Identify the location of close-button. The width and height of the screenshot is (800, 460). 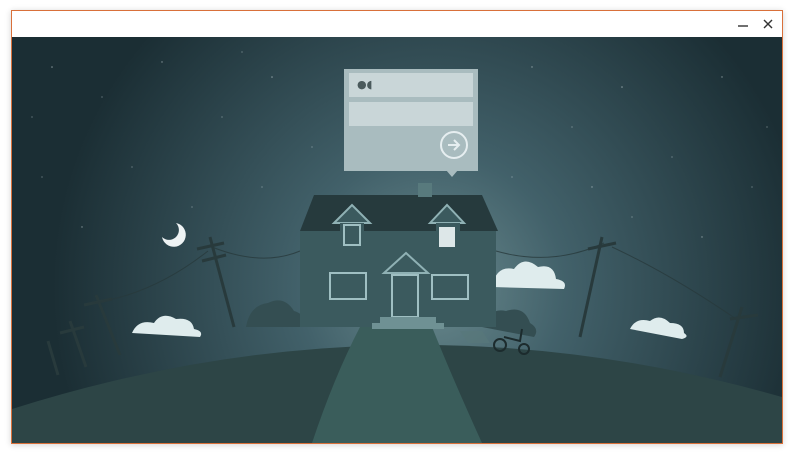
(768, 24).